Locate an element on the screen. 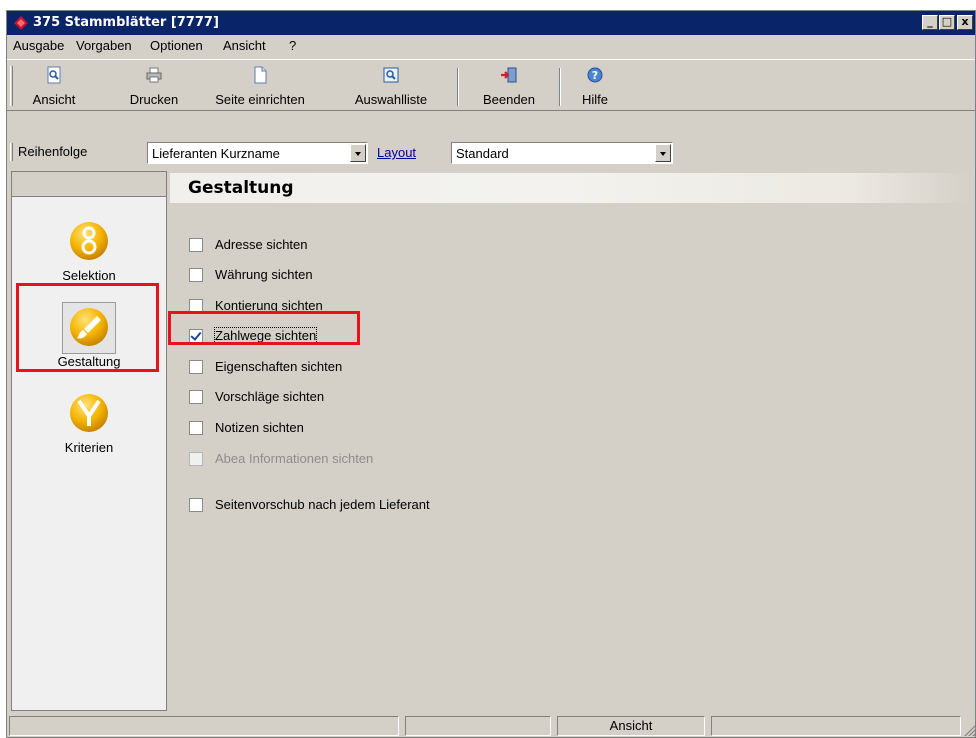  maximize-button: □ is located at coordinates (947, 22).